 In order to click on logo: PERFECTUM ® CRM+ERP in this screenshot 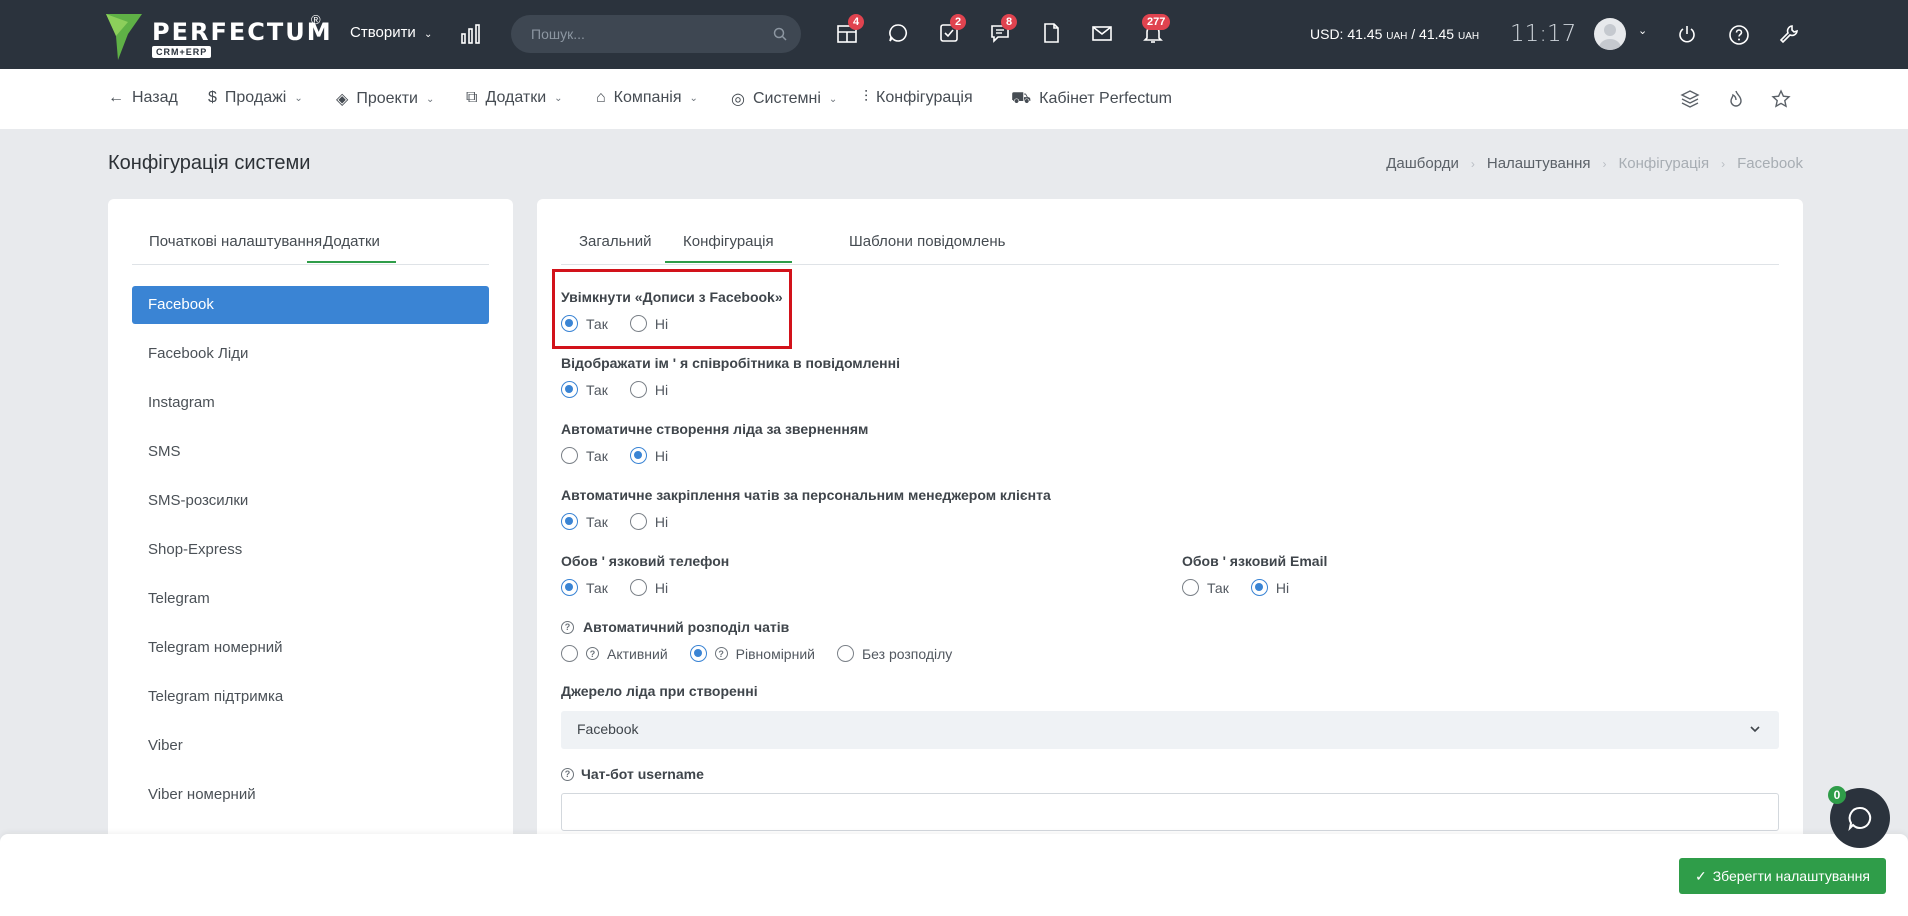, I will do `click(218, 36)`.